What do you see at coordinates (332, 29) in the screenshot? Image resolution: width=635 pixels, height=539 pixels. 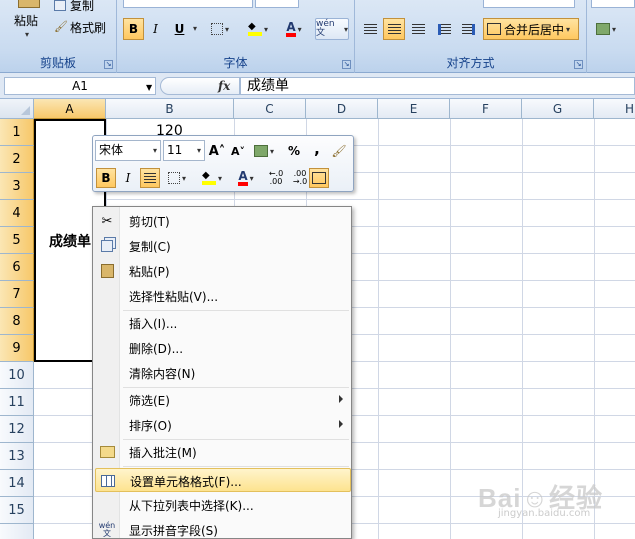 I see `phonetic-guide-button: wén 文 ▾` at bounding box center [332, 29].